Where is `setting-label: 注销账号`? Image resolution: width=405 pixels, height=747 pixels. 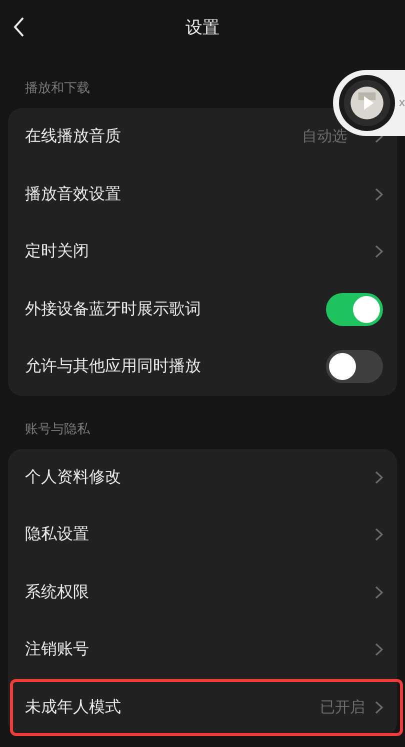
setting-label: 注销账号 is located at coordinates (57, 649).